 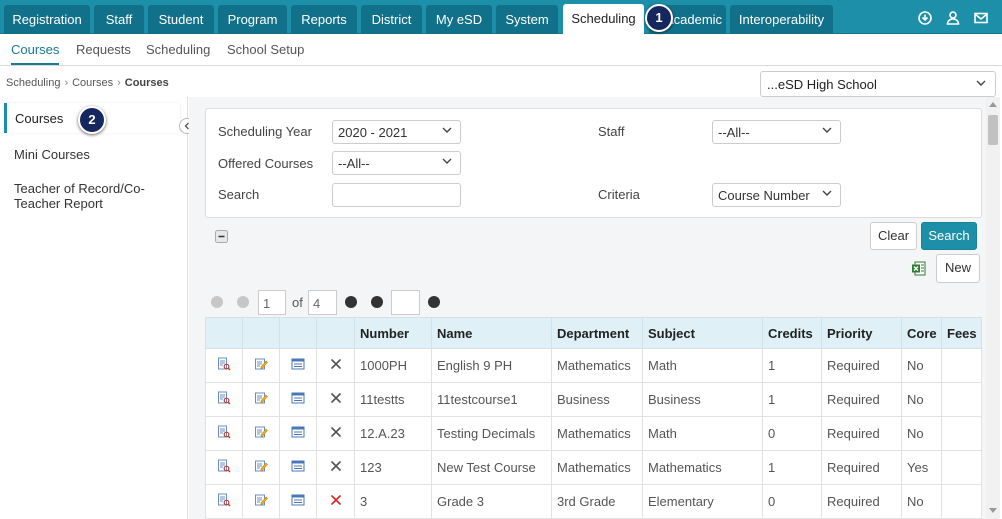 What do you see at coordinates (958, 268) in the screenshot?
I see `new-button: New` at bounding box center [958, 268].